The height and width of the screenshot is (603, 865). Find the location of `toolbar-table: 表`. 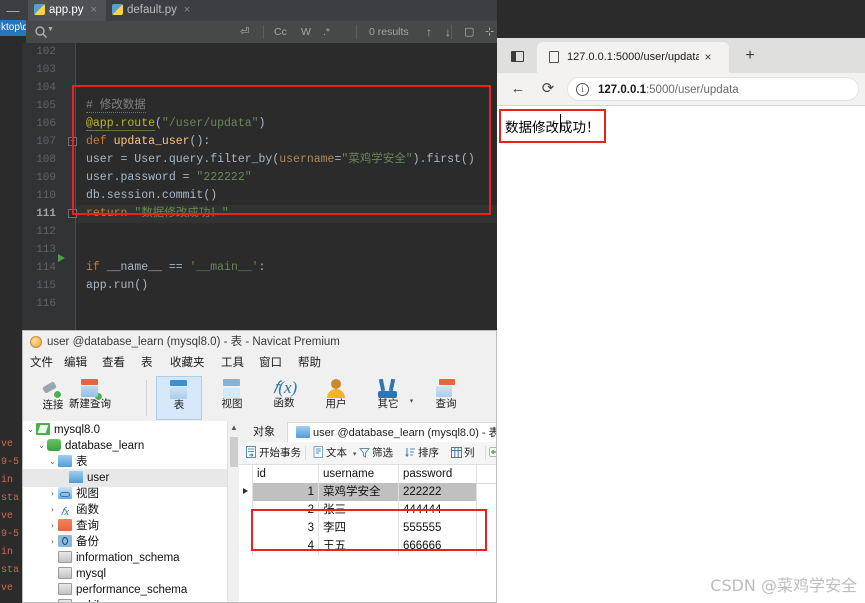

toolbar-table: 表 is located at coordinates (179, 398).